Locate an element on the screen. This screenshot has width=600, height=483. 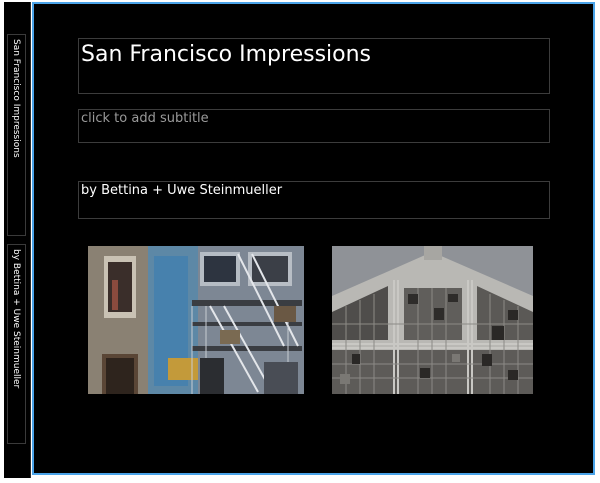
cover-author-field: by Bettina + Uwe Steinmueller is located at coordinates (314, 200).